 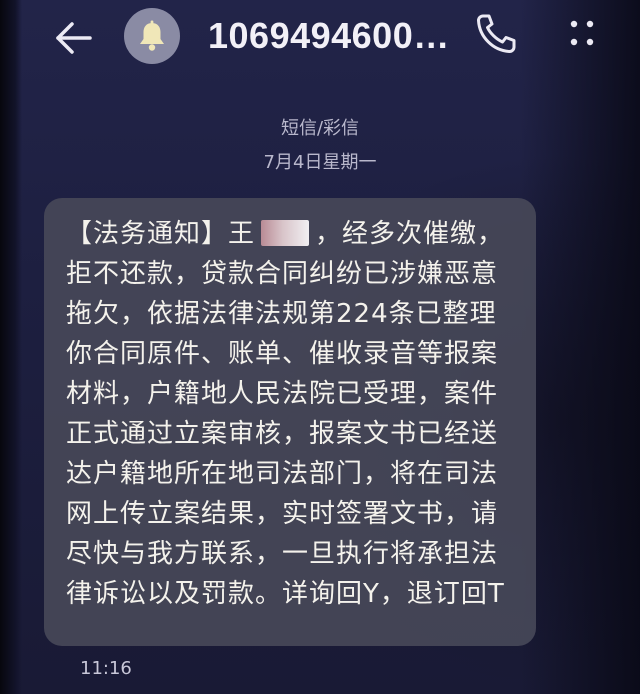 I want to click on arrow-left-icon, so click(x=74, y=38).